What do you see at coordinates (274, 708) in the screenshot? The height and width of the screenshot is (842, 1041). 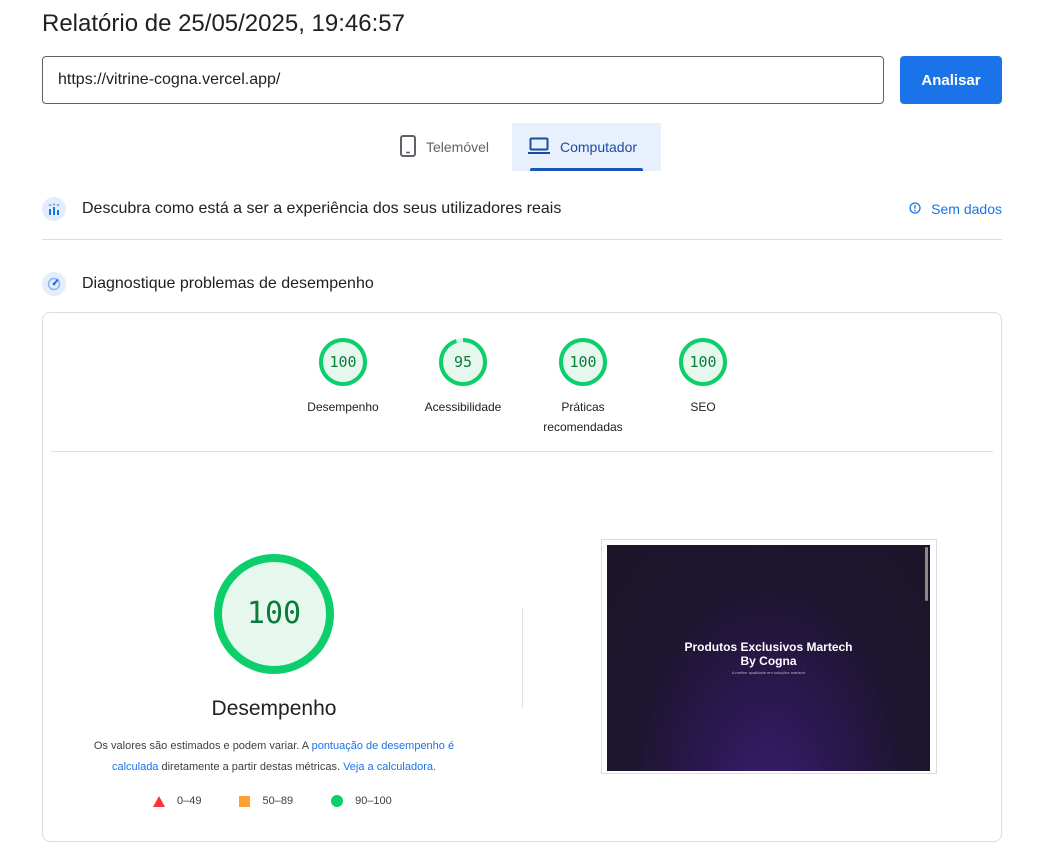 I see `performance-label: Desempenho` at bounding box center [274, 708].